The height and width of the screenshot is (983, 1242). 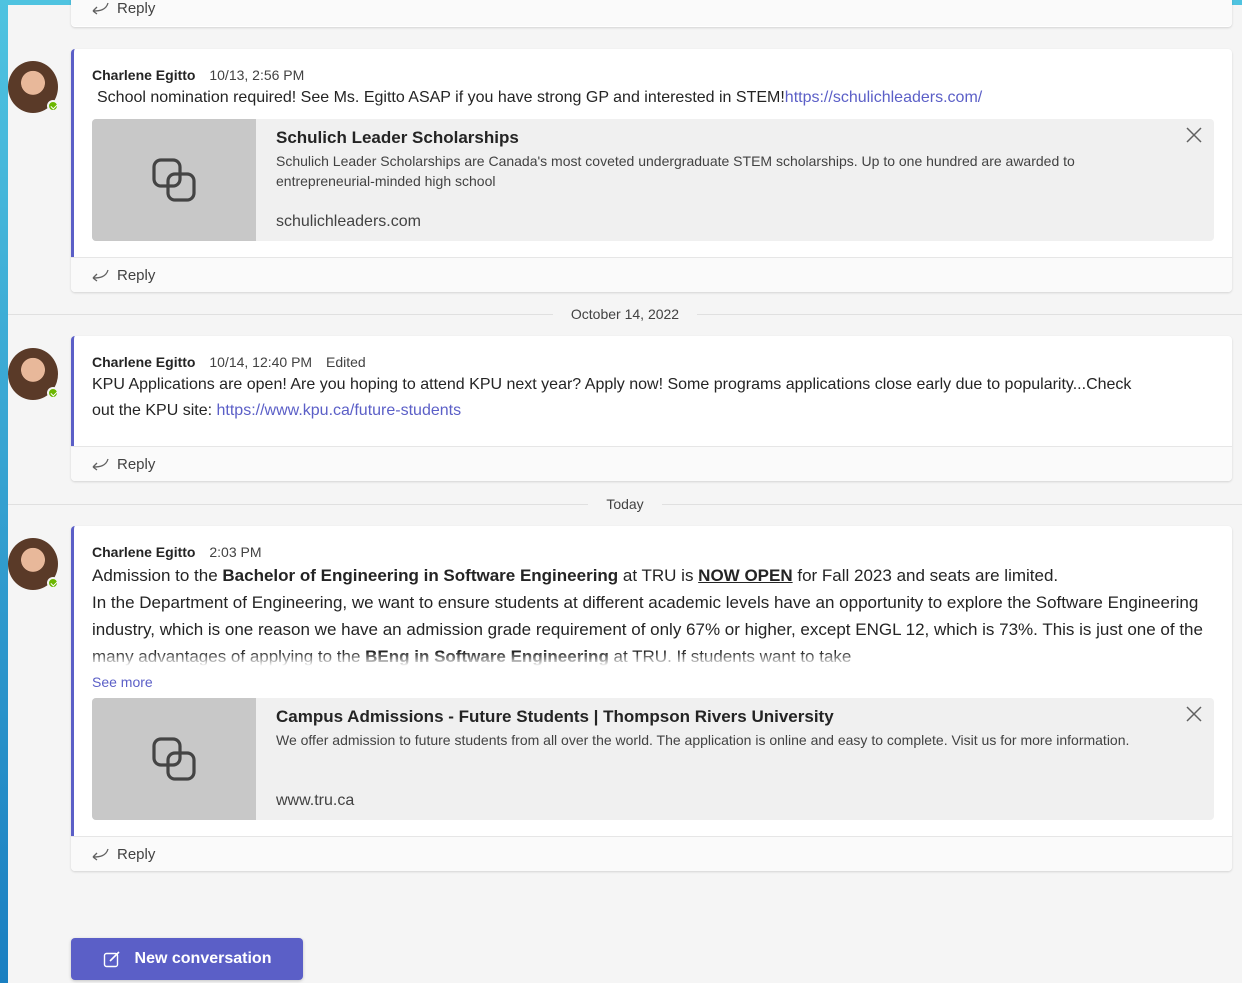 I want to click on post-meta: Charlene Egitto 10/13, 2:56 PM, so click(x=653, y=75).